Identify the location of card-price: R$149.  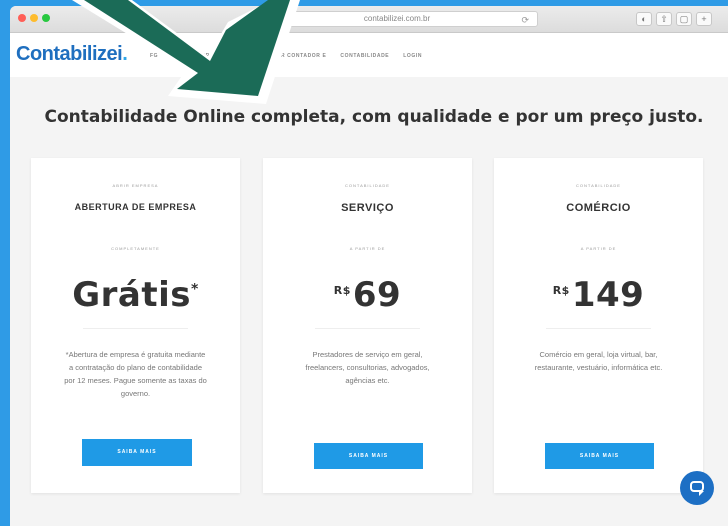
(598, 295).